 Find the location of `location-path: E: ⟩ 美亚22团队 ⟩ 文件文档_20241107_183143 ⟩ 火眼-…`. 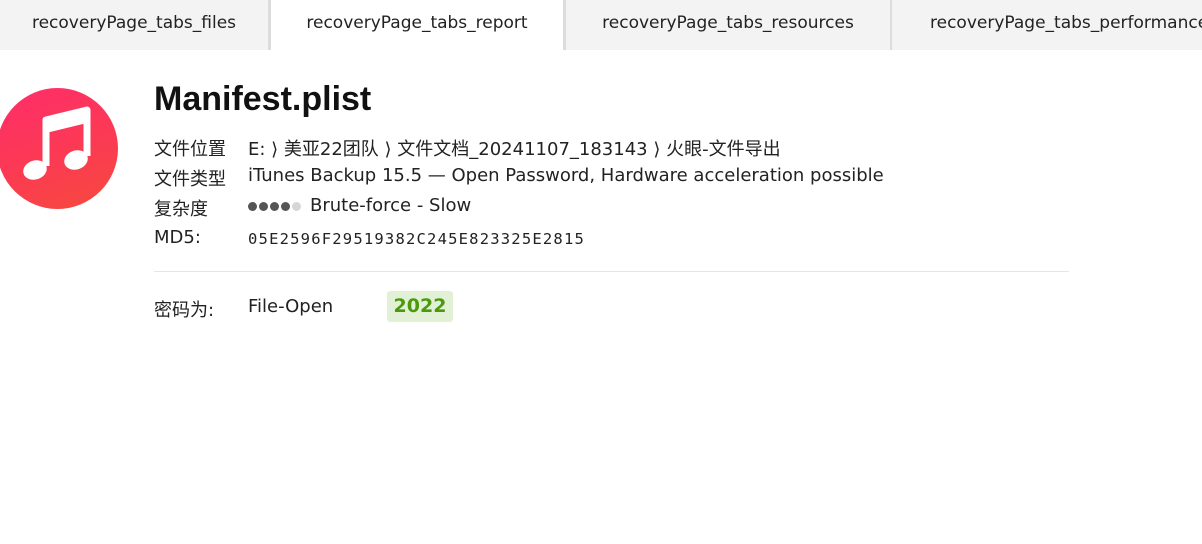

location-path: E: ⟩ 美亚22团队 ⟩ 文件文档_20241107_183143 ⟩ 火眼-… is located at coordinates (514, 149).